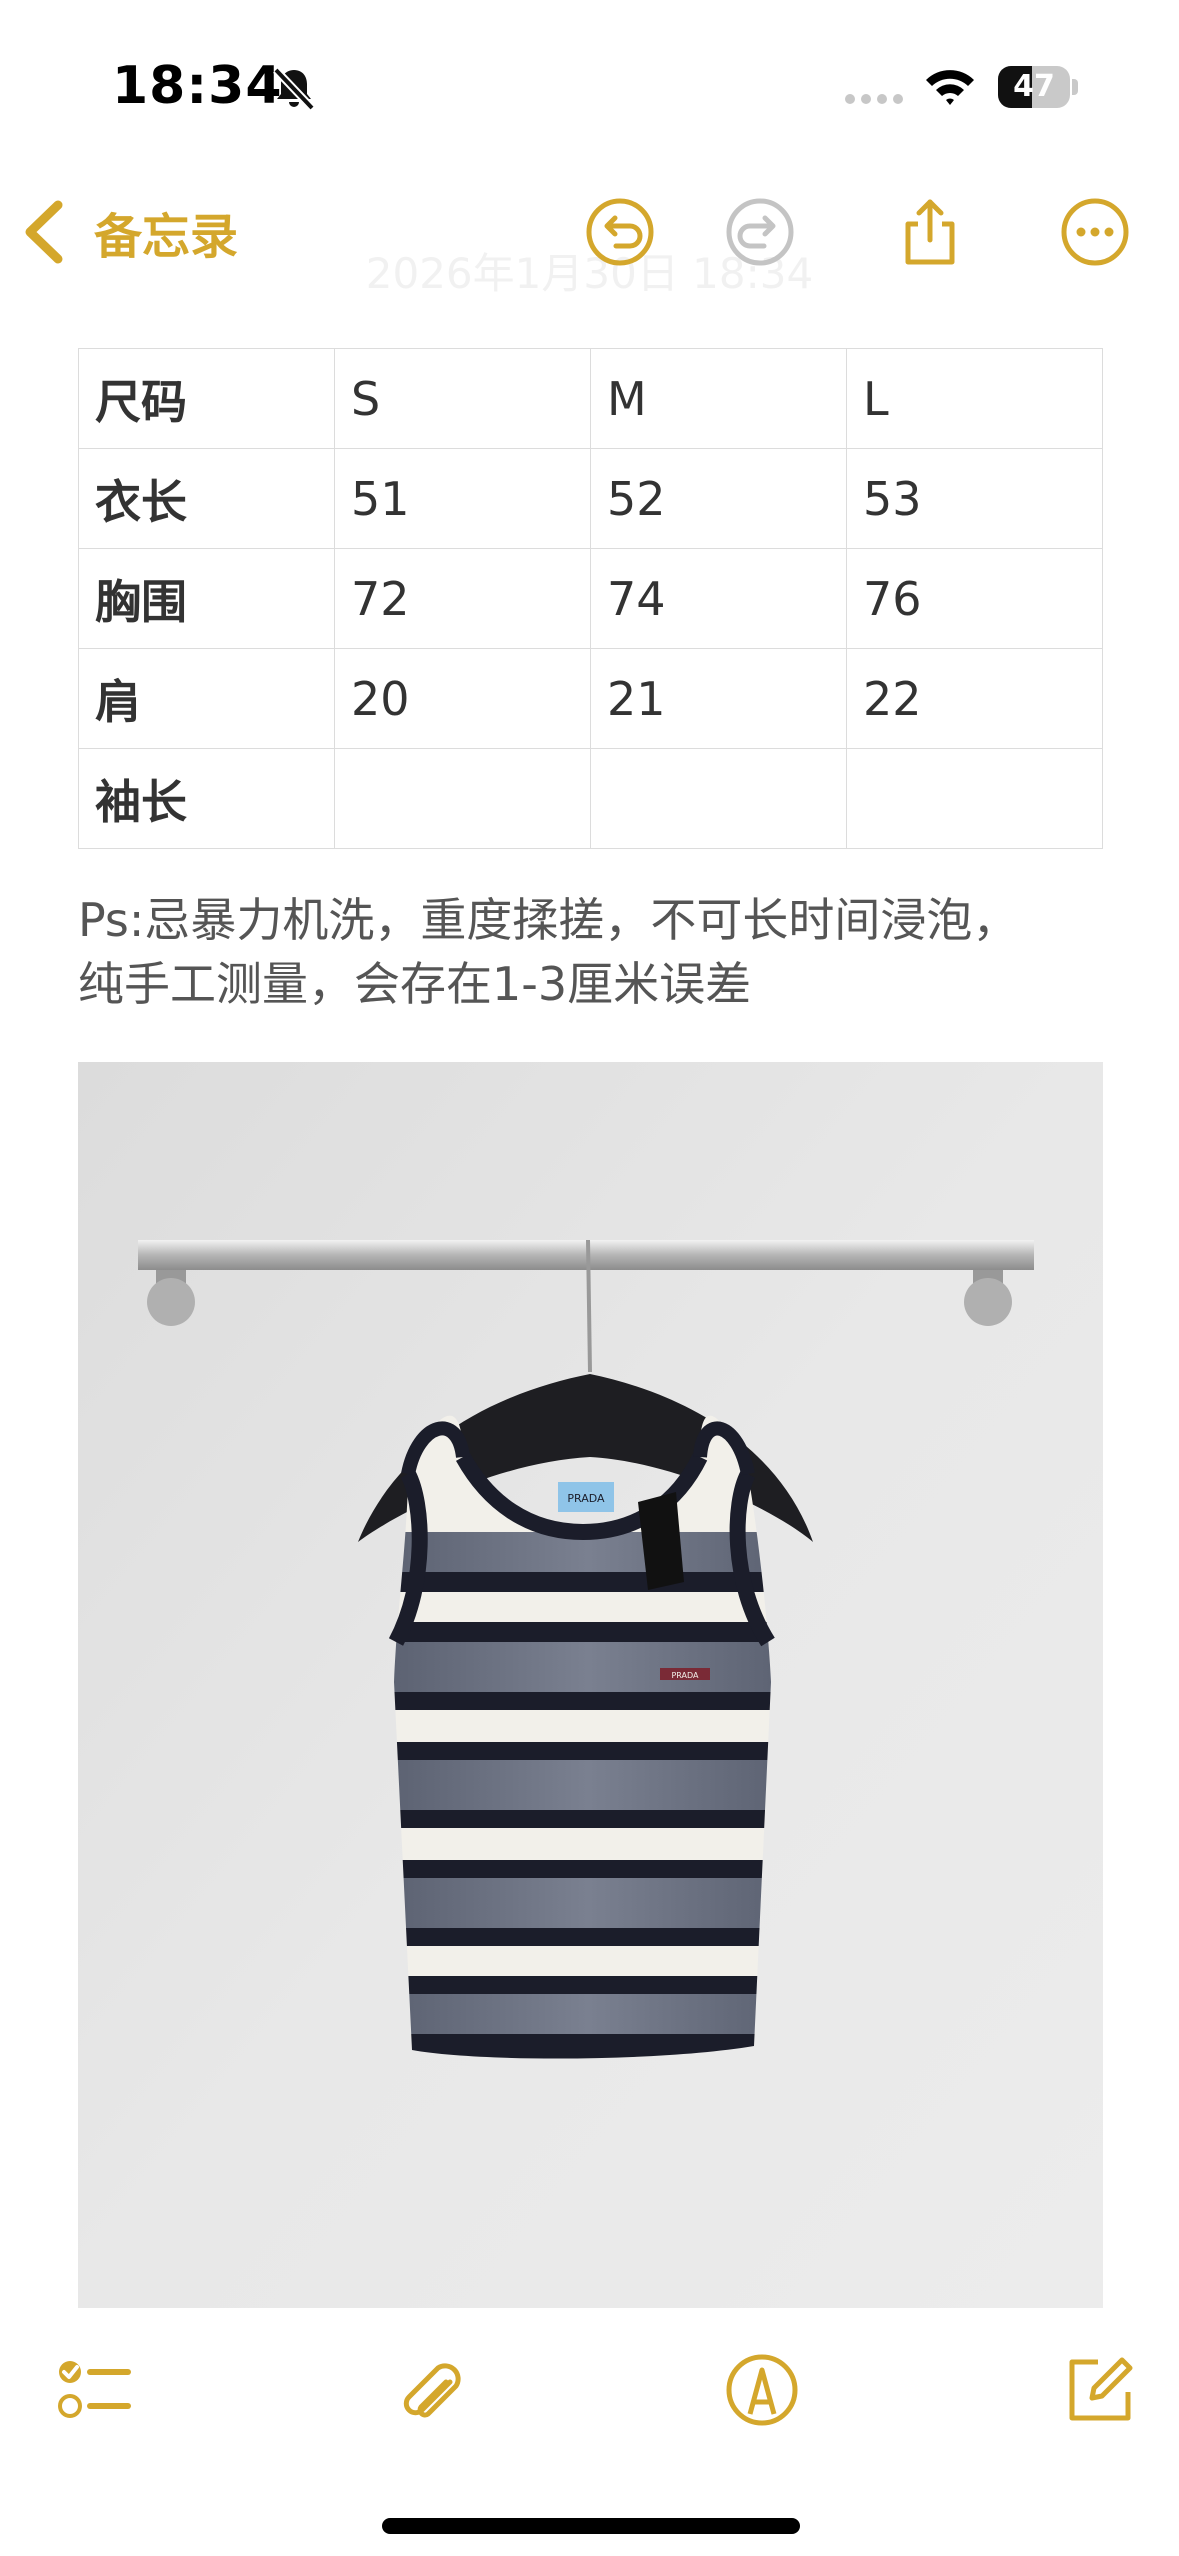  I want to click on table-row: 肩 20 21 22, so click(590, 698).